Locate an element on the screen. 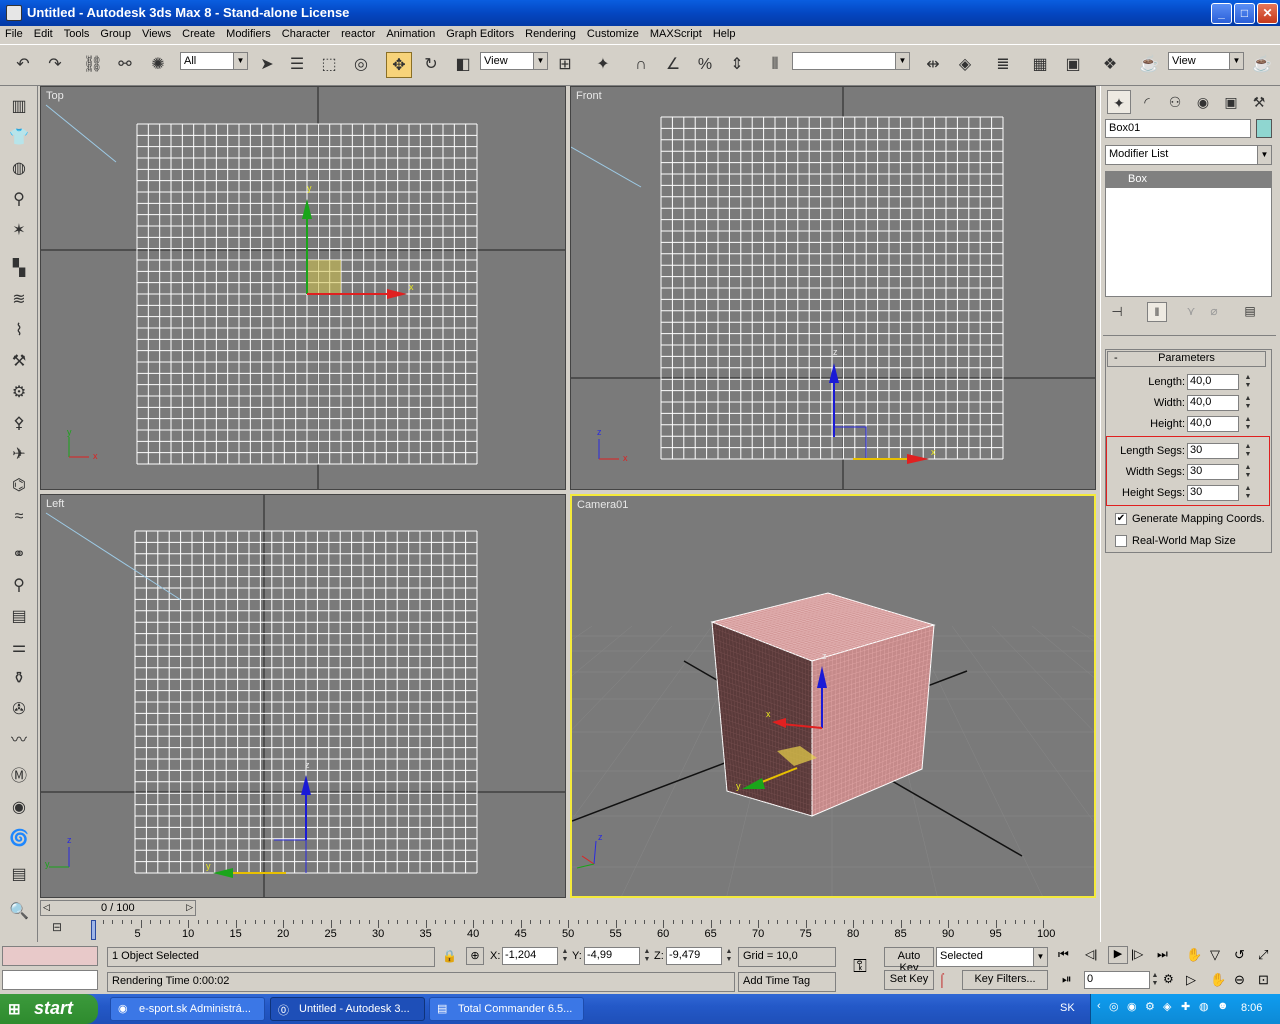 The width and height of the screenshot is (1280, 1024). wind-icon: ⚙ is located at coordinates (19, 393).